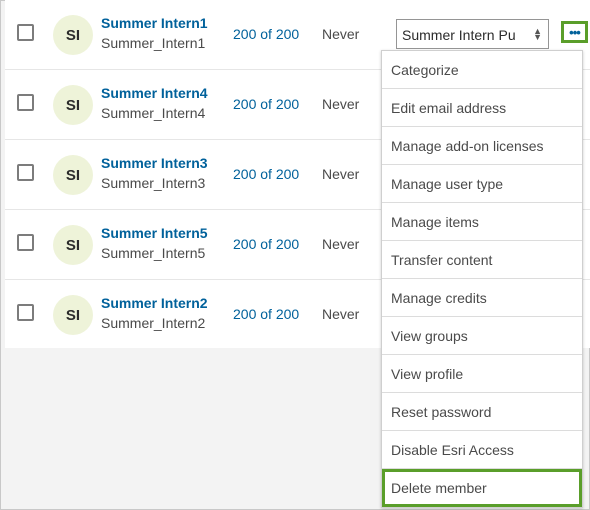 The image size is (590, 510). What do you see at coordinates (537, 34) in the screenshot?
I see `select-arrows-icon: ▲ ▼` at bounding box center [537, 34].